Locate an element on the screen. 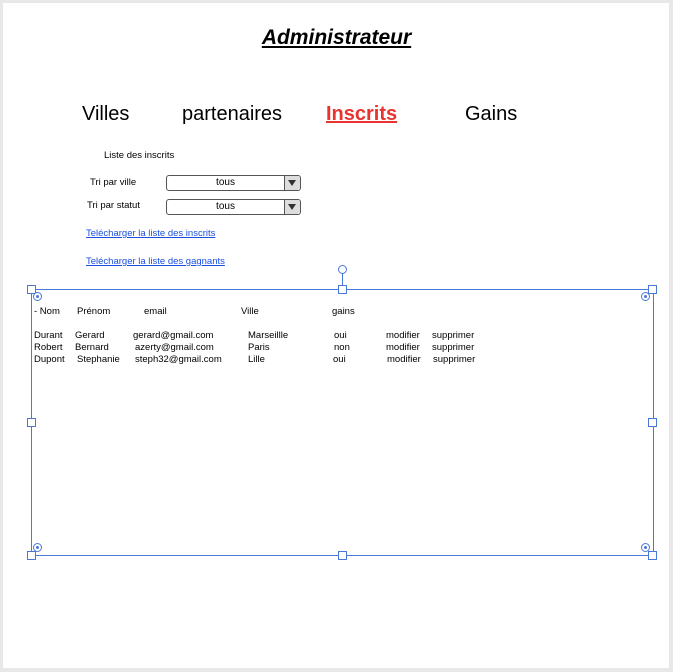 This screenshot has width=673, height=672. cell-ville: Marseillle is located at coordinates (268, 335).